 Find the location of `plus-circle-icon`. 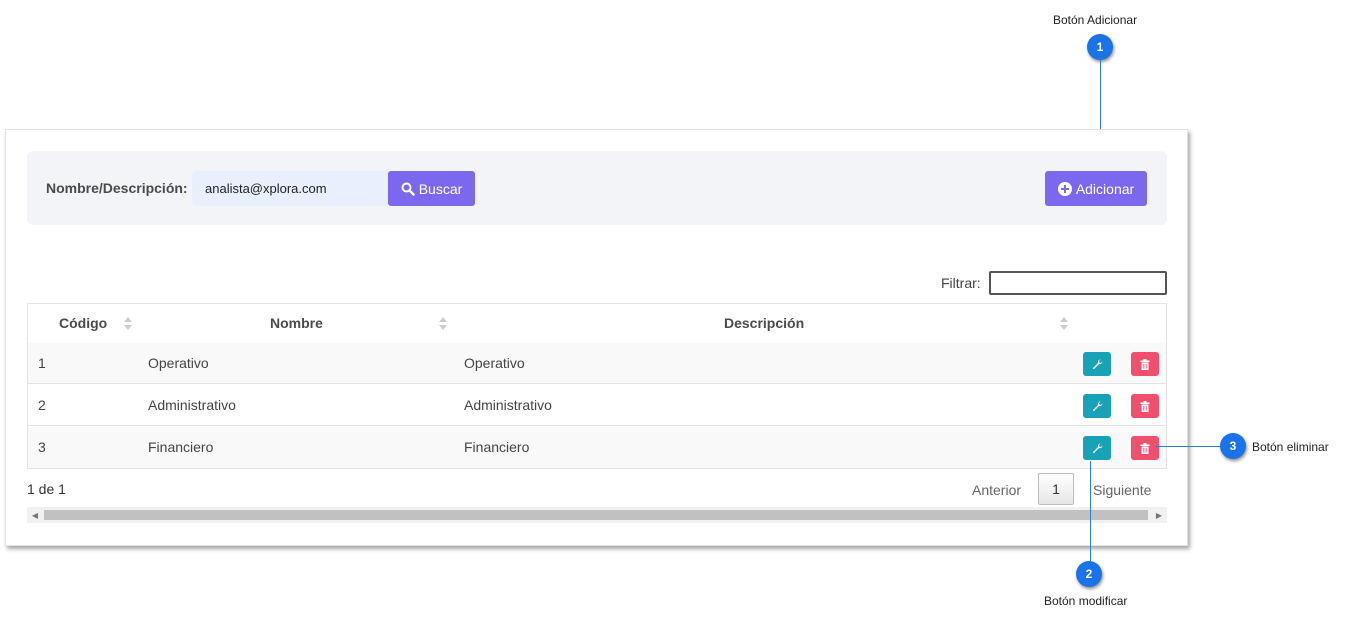

plus-circle-icon is located at coordinates (1064, 188).